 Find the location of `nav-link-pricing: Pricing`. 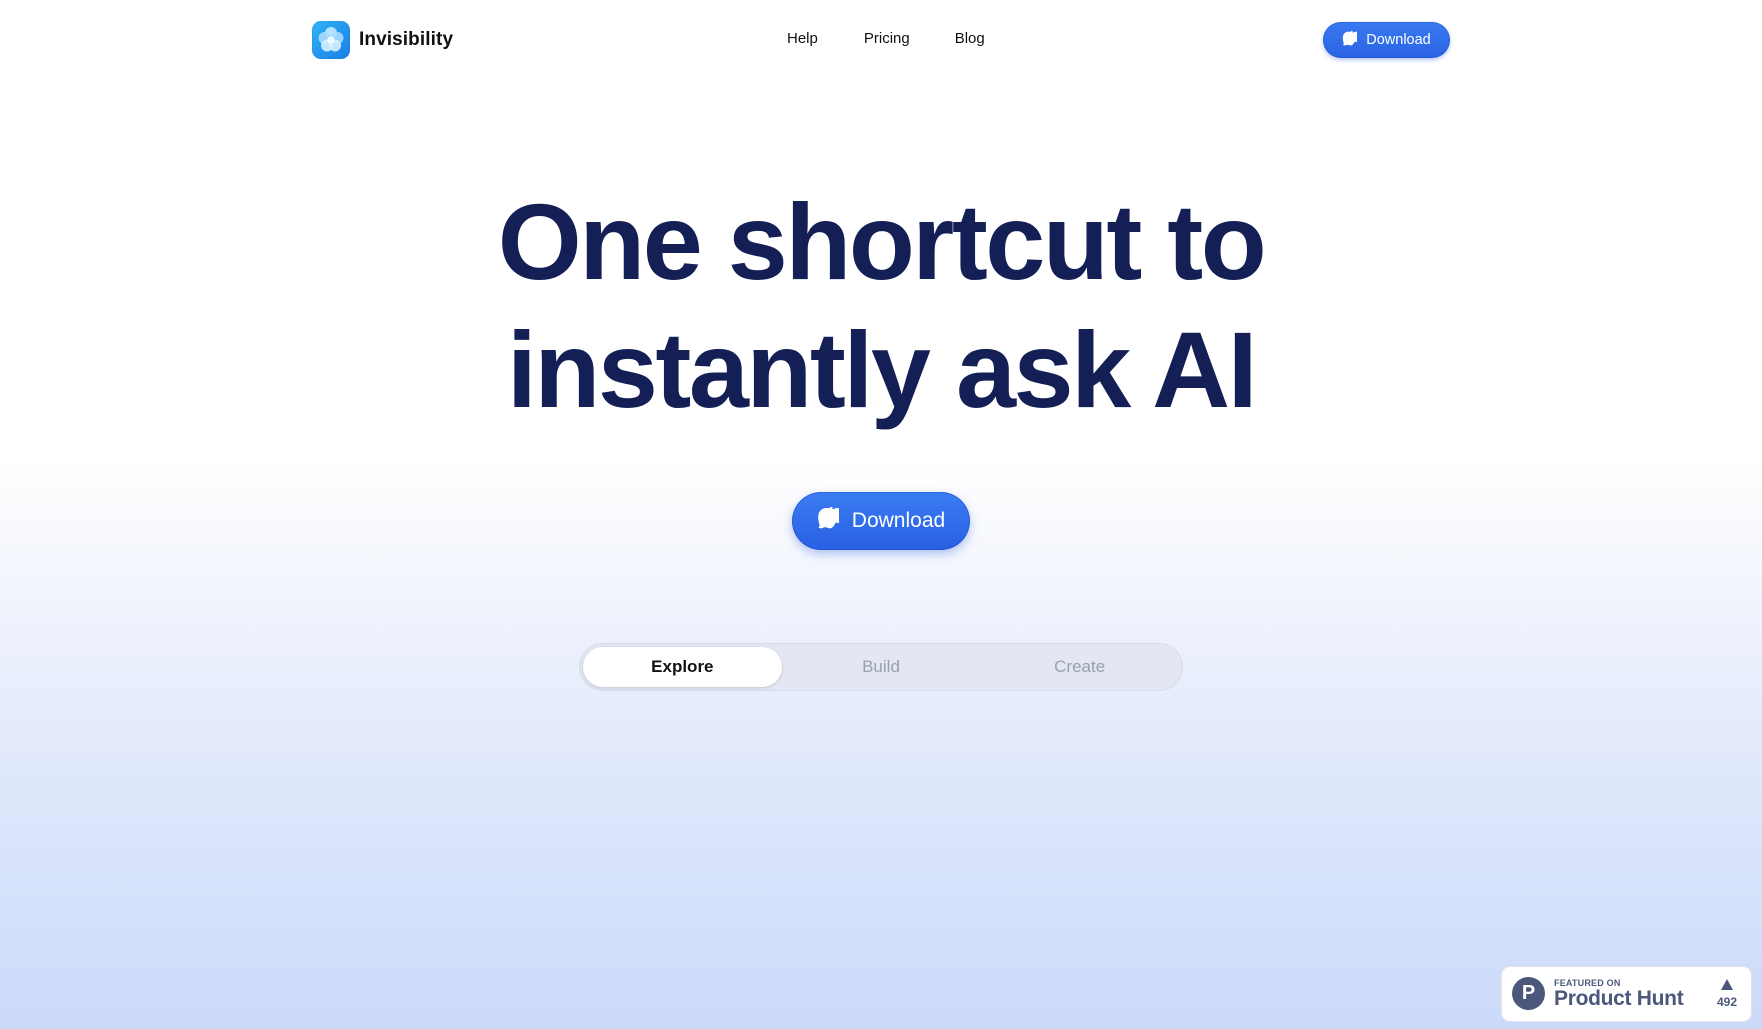

nav-link-pricing: Pricing is located at coordinates (887, 38).